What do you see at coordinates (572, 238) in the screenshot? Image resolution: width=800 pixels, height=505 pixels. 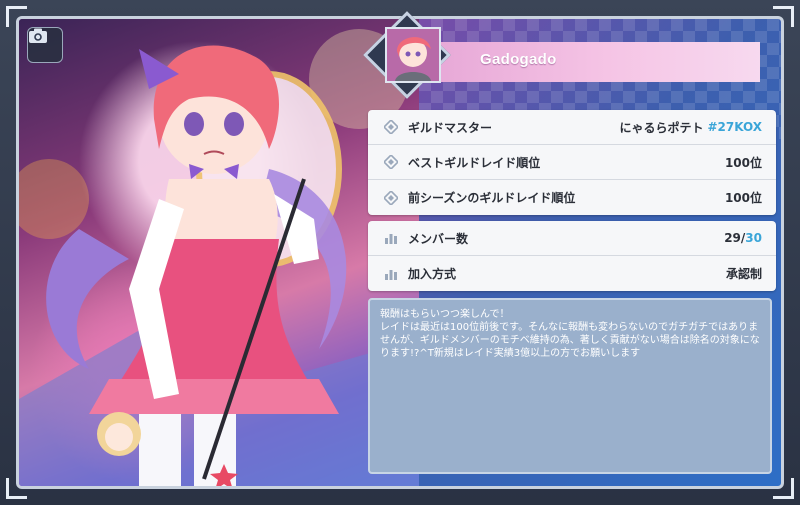 I see `stats-row-members: メンバー数 29/30` at bounding box center [572, 238].